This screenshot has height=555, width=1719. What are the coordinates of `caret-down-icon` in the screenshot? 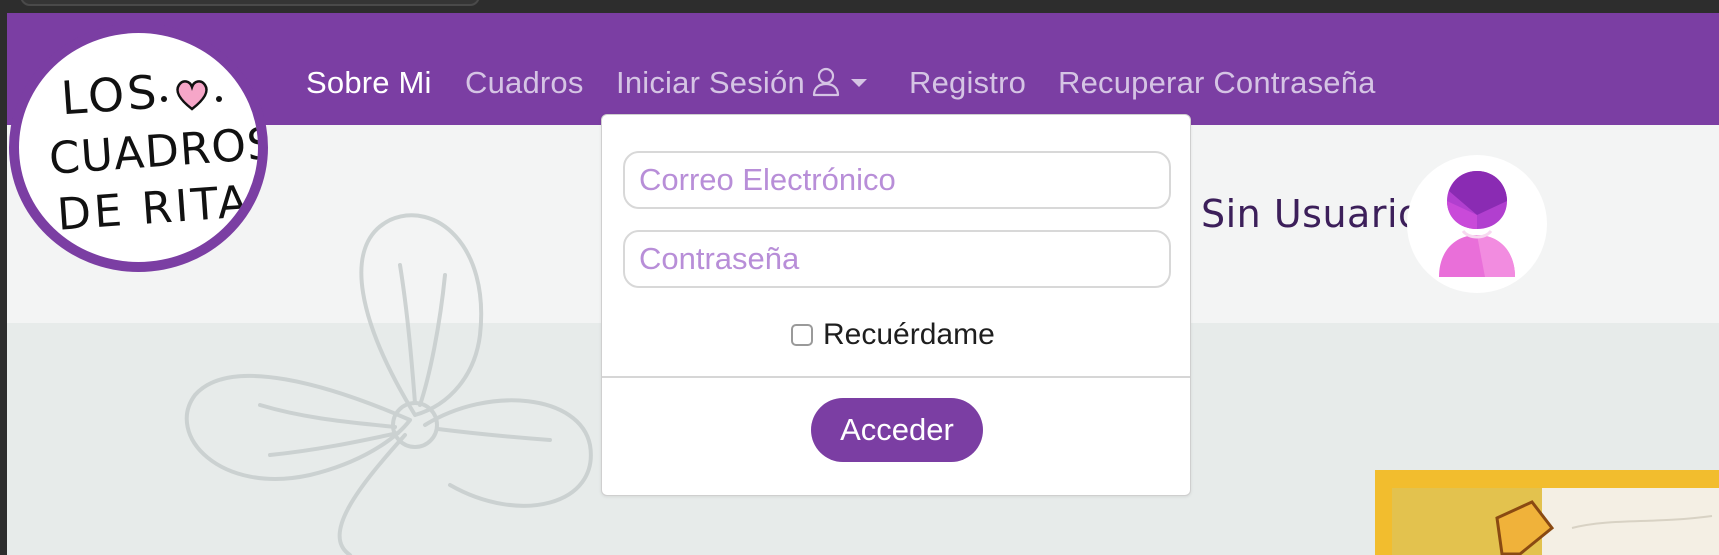 It's located at (858, 83).